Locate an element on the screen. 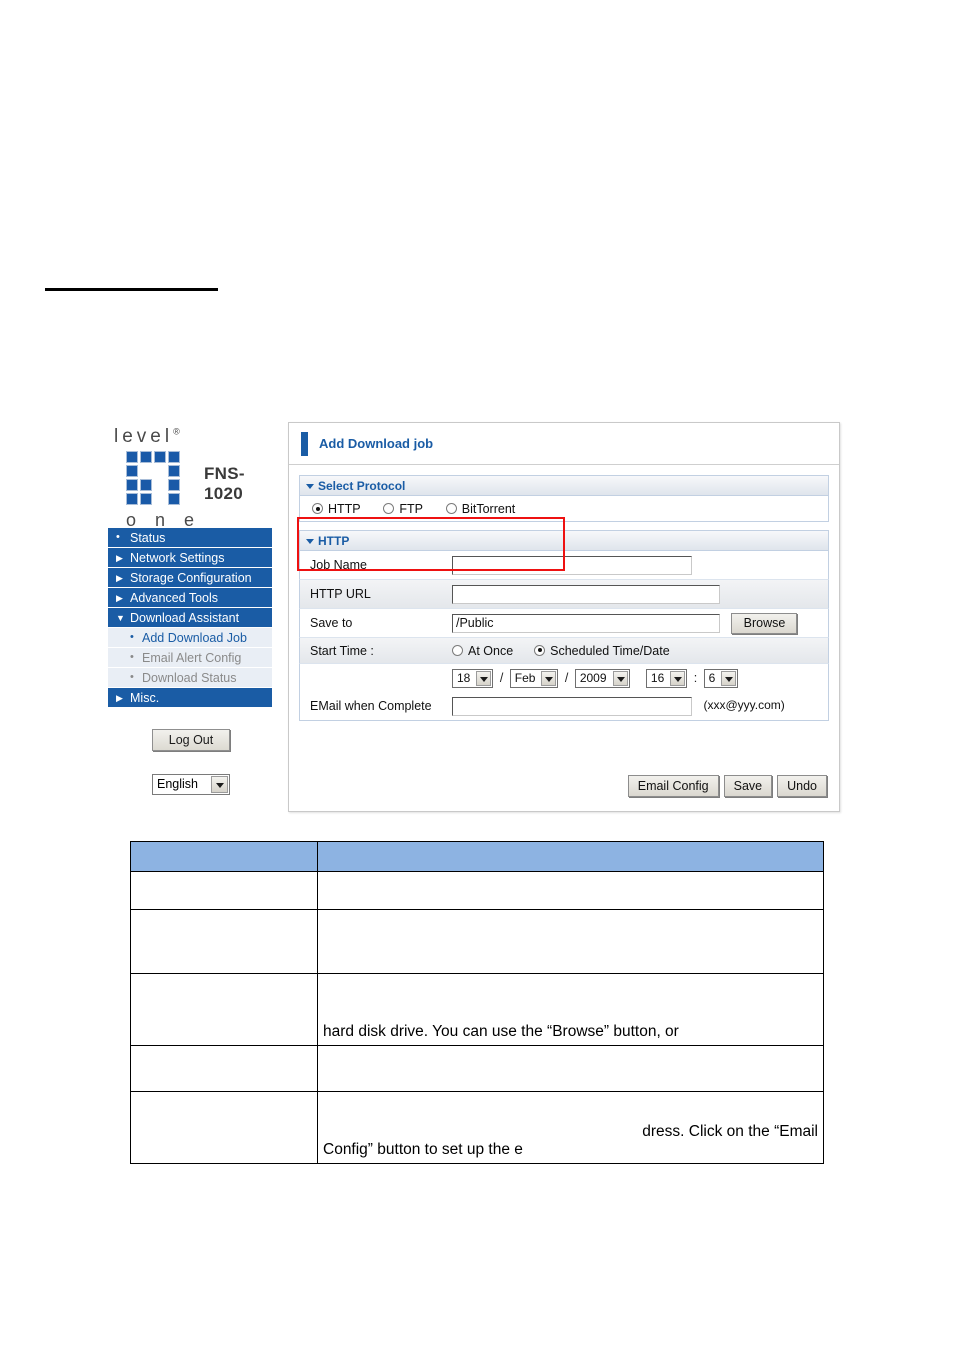 The image size is (954, 1350). row-http-url: HTTP URL is located at coordinates (564, 594).